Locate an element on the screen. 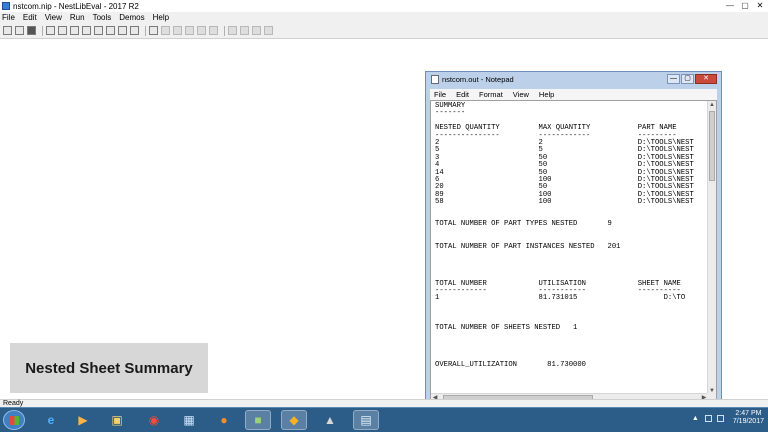 Image resolution: width=768 pixels, height=432 pixels. run-icon is located at coordinates (153, 30).